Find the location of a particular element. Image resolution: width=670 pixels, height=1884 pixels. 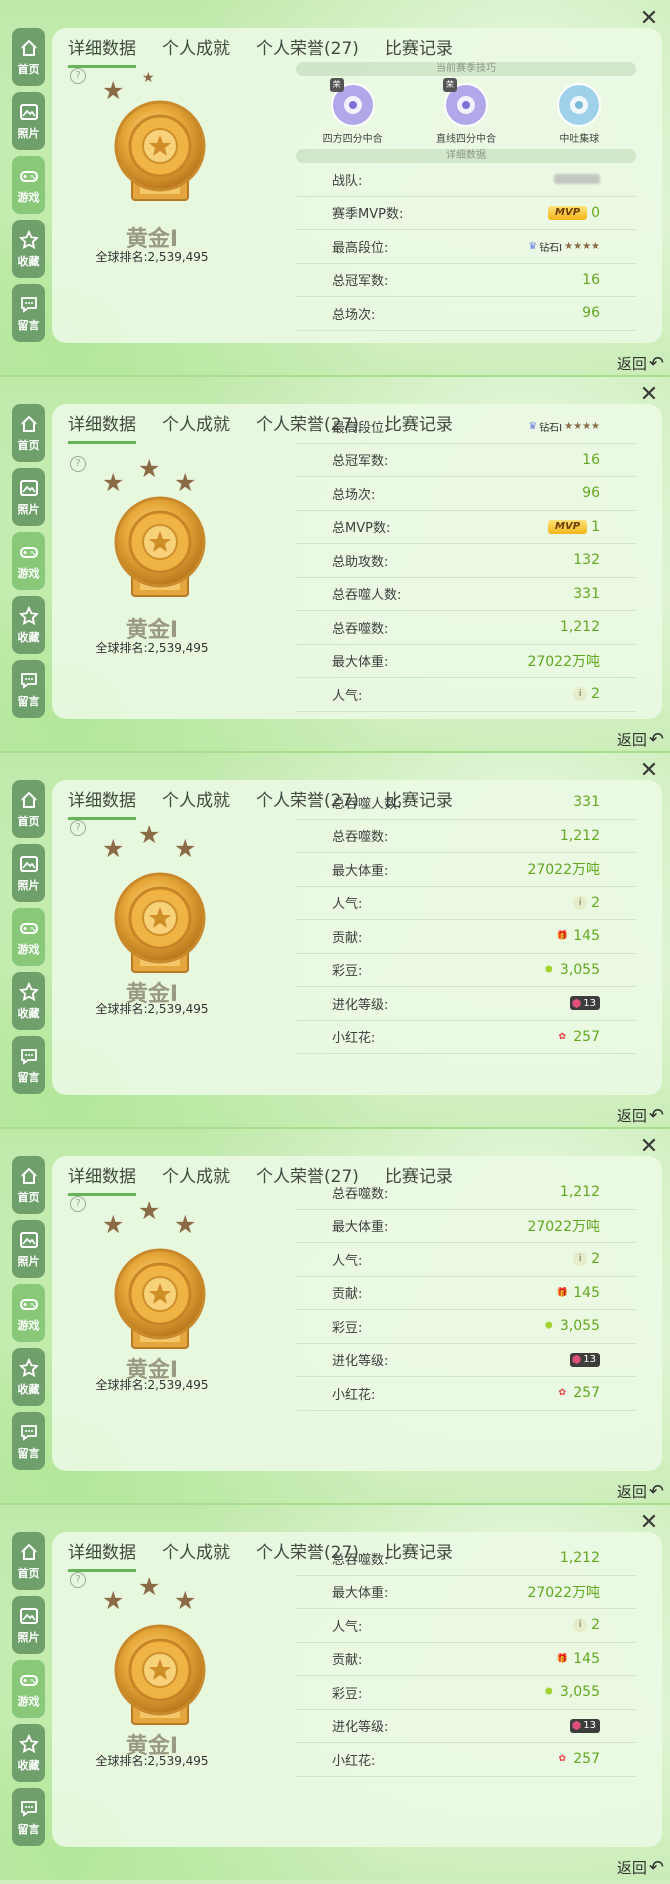

stat-row-top-rank: 最高段位: ♛ 钻石Ⅰ ★★★★ is located at coordinates (466, 427).